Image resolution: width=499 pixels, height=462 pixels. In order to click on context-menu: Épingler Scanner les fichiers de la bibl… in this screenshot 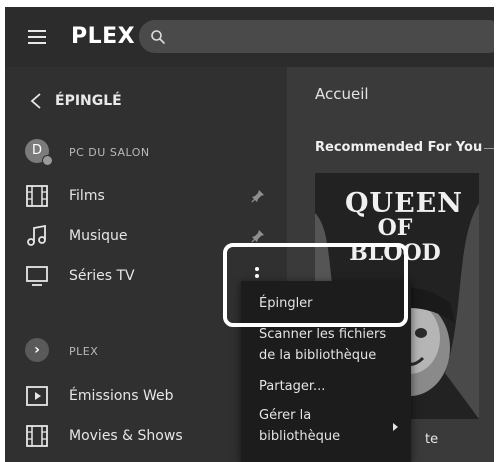, I will do `click(326, 371)`.